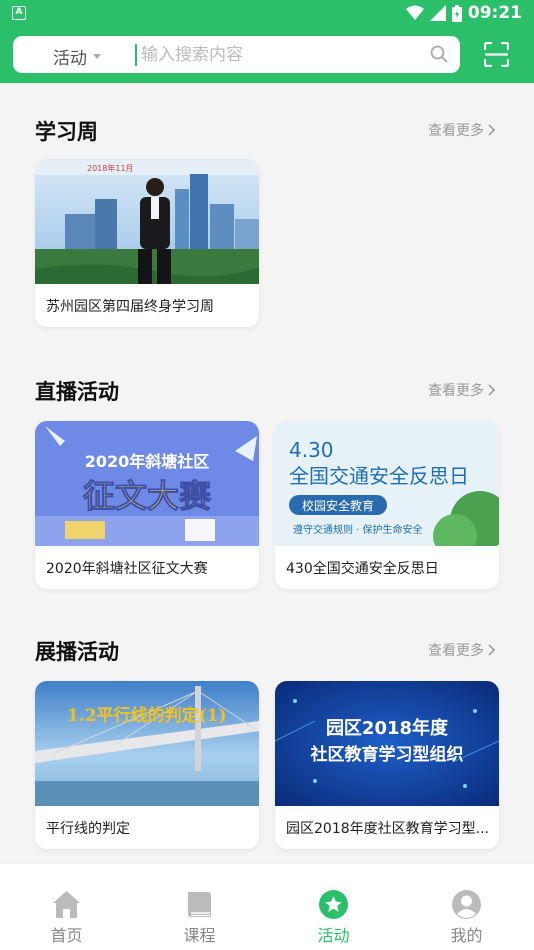  I want to click on nav-home: 首页, so click(66, 907).